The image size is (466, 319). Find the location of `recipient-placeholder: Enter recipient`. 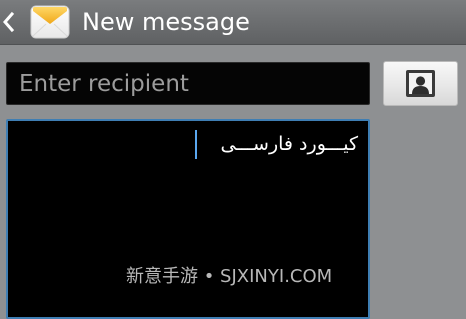

recipient-placeholder: Enter recipient is located at coordinates (104, 84).